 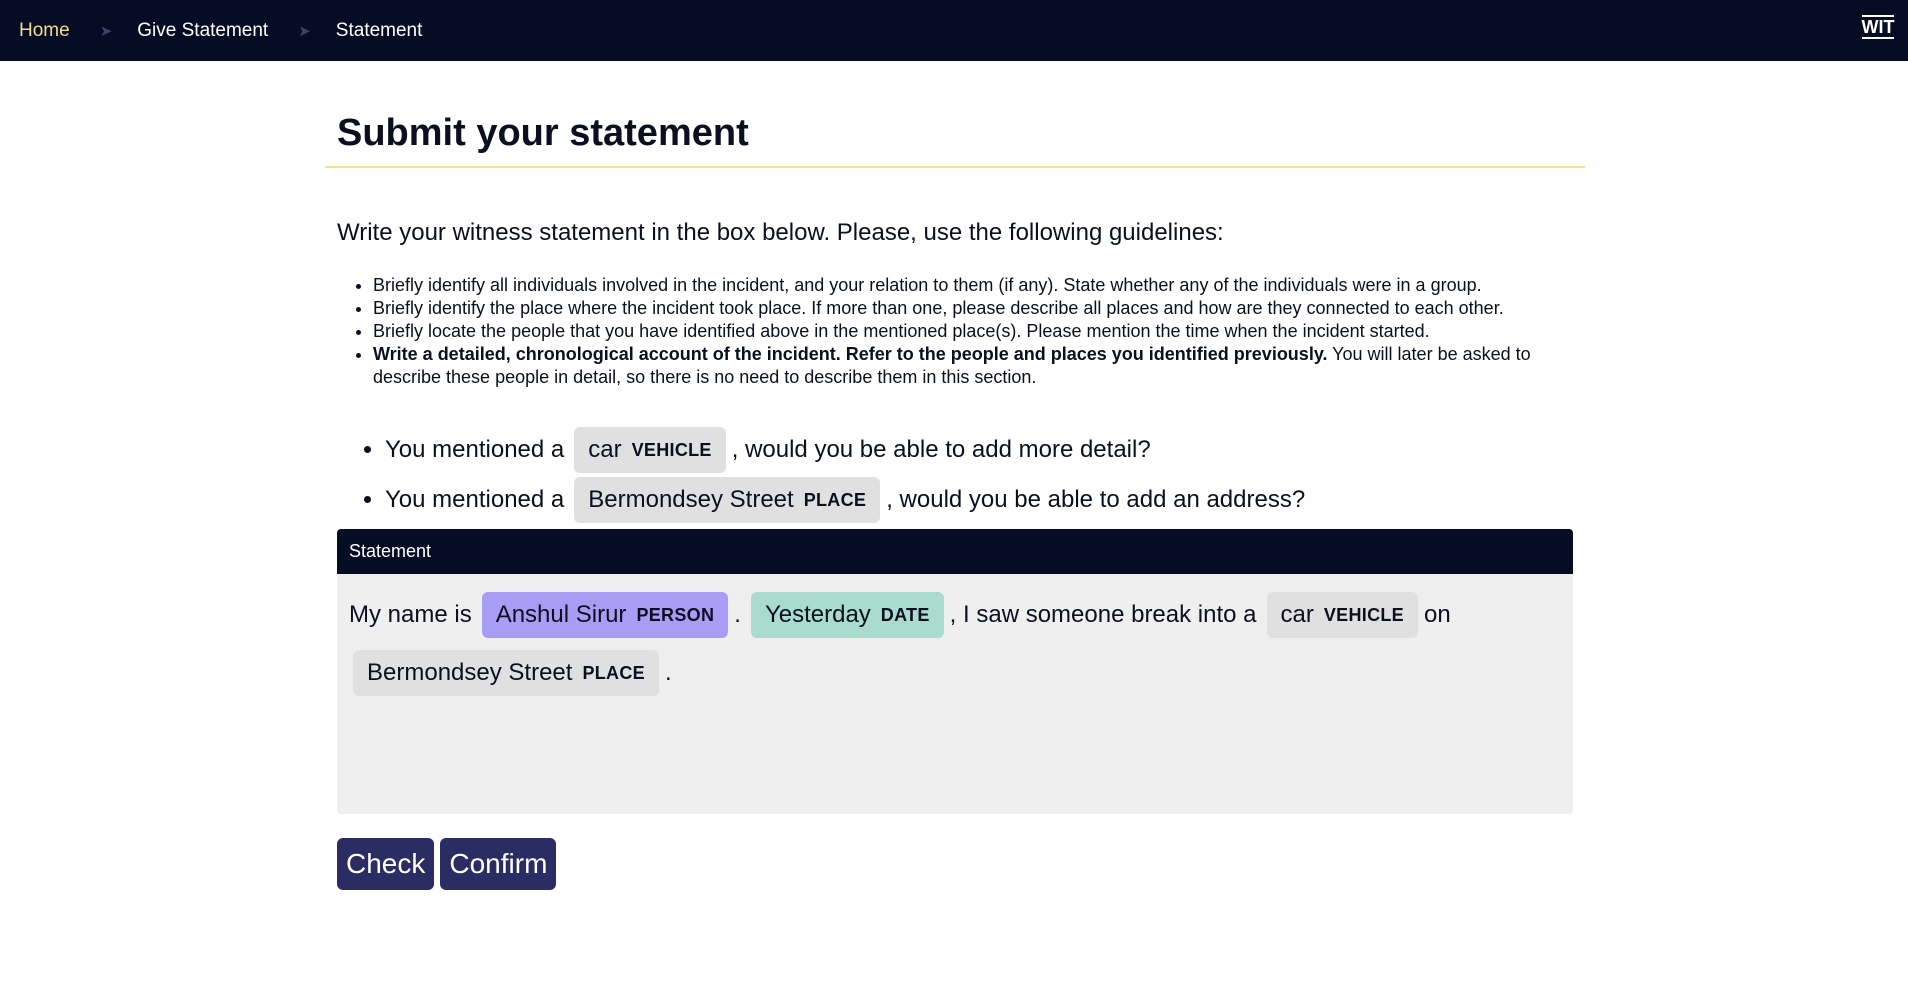 I want to click on breadcrumb-give-statement-link: Give Statement, so click(x=202, y=31).